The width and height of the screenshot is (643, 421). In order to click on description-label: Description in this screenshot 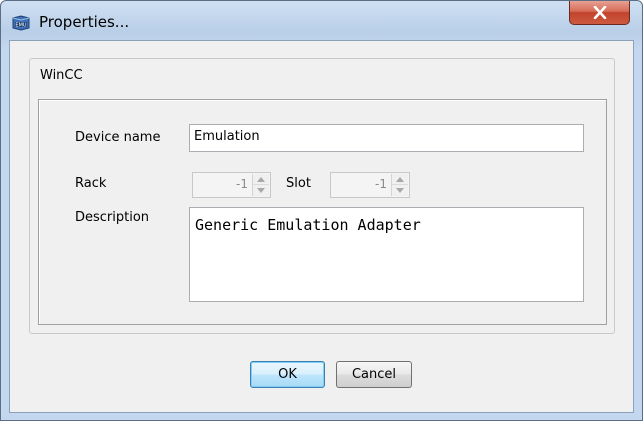, I will do `click(112, 217)`.